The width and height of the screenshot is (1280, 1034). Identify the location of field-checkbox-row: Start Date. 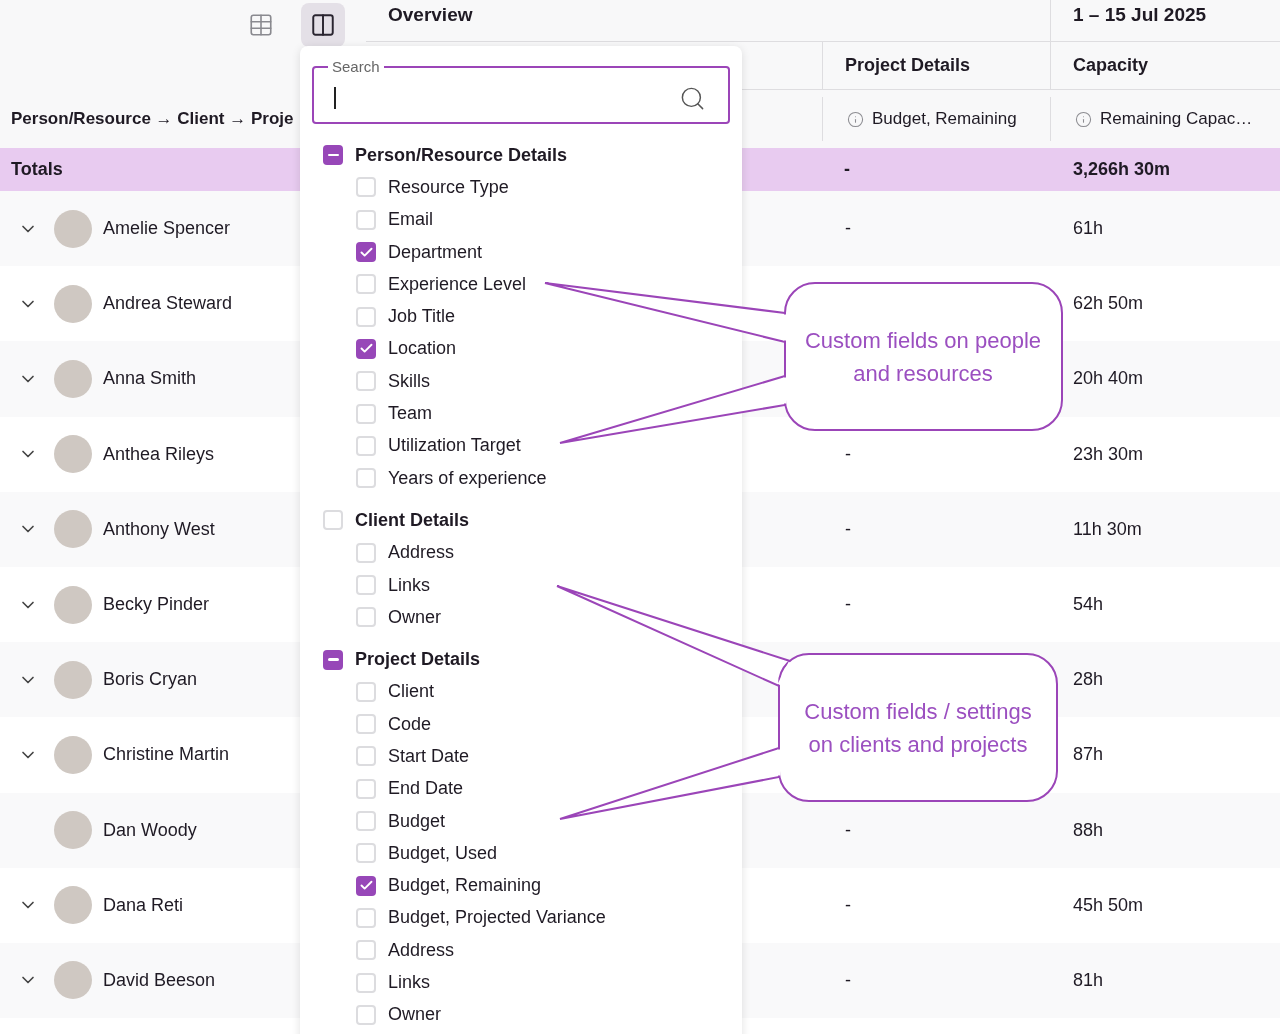
(391, 756).